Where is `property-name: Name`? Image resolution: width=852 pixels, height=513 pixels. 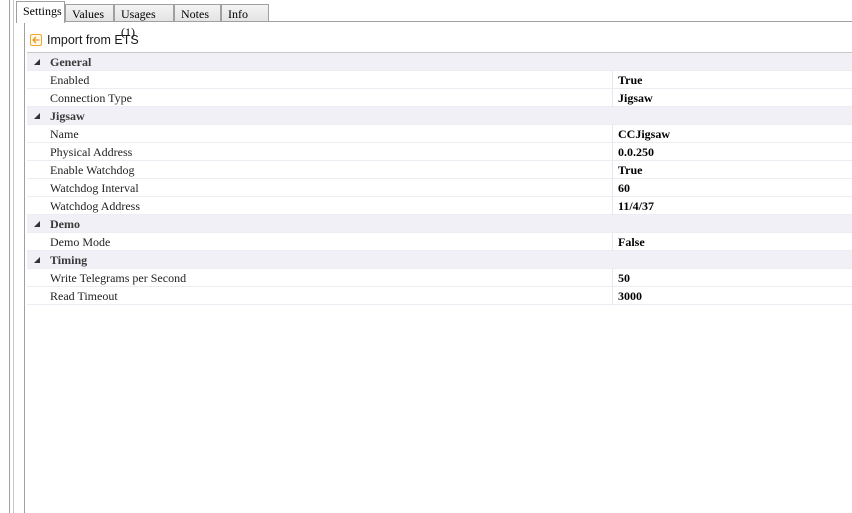
property-name: Name is located at coordinates (64, 134).